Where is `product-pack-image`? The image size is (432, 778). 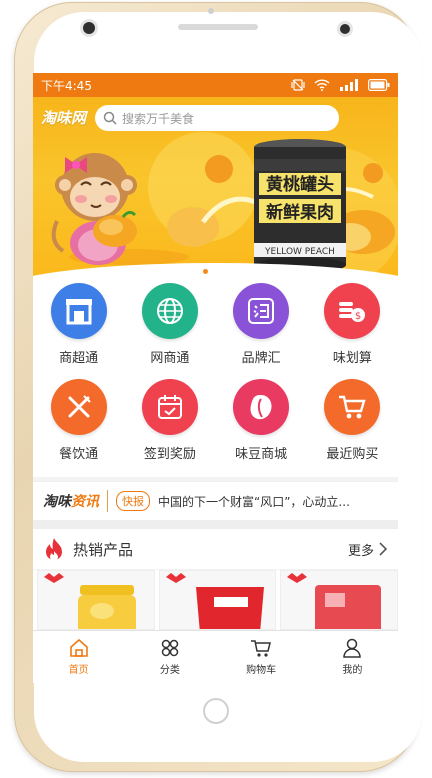 product-pack-image is located at coordinates (348, 607).